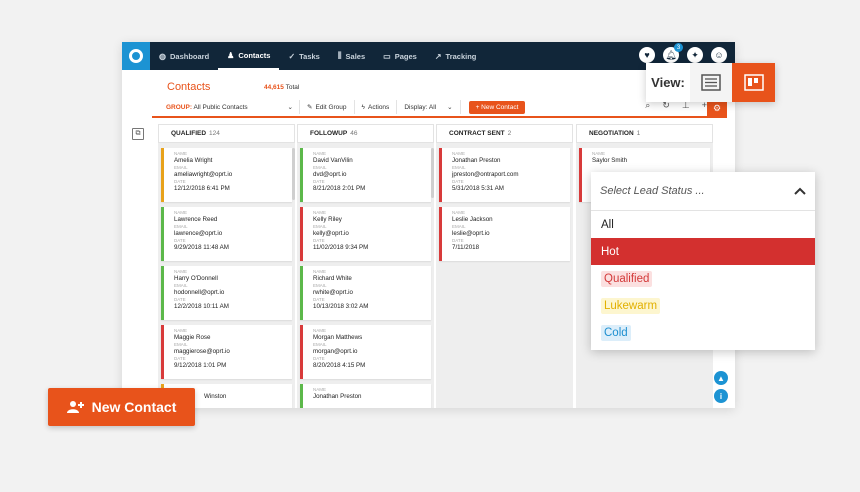 This screenshot has width=860, height=492. I want to click on ontraport-logo, so click(136, 56).